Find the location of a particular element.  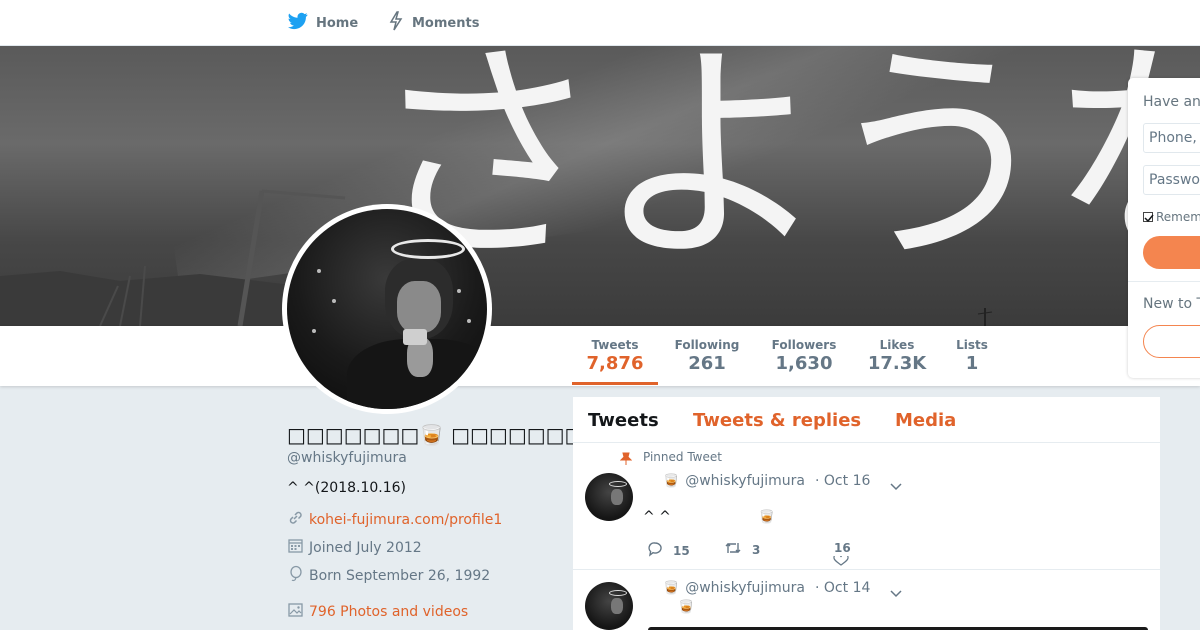

profile-born-text: Born September 26, 1992 is located at coordinates (400, 575).